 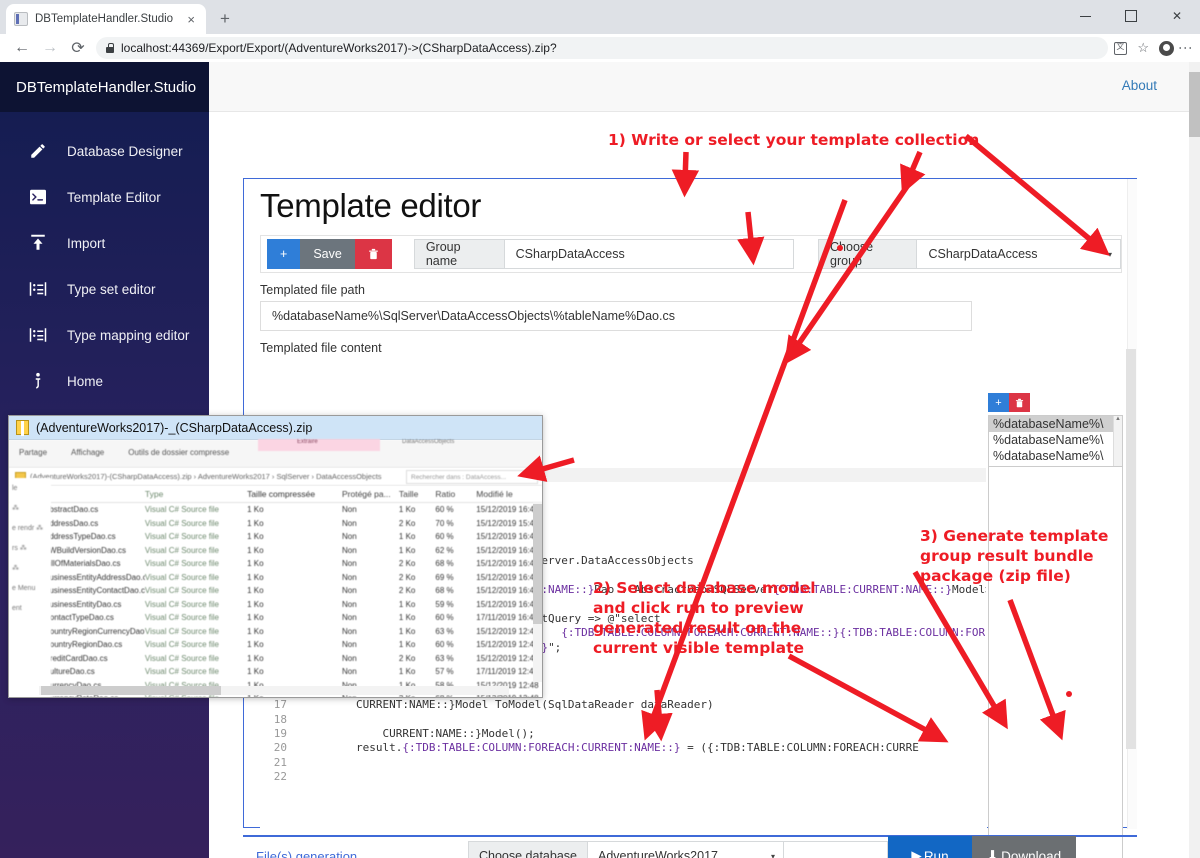 What do you see at coordinates (1024, 847) in the screenshot?
I see `download-button: ⬇ Download` at bounding box center [1024, 847].